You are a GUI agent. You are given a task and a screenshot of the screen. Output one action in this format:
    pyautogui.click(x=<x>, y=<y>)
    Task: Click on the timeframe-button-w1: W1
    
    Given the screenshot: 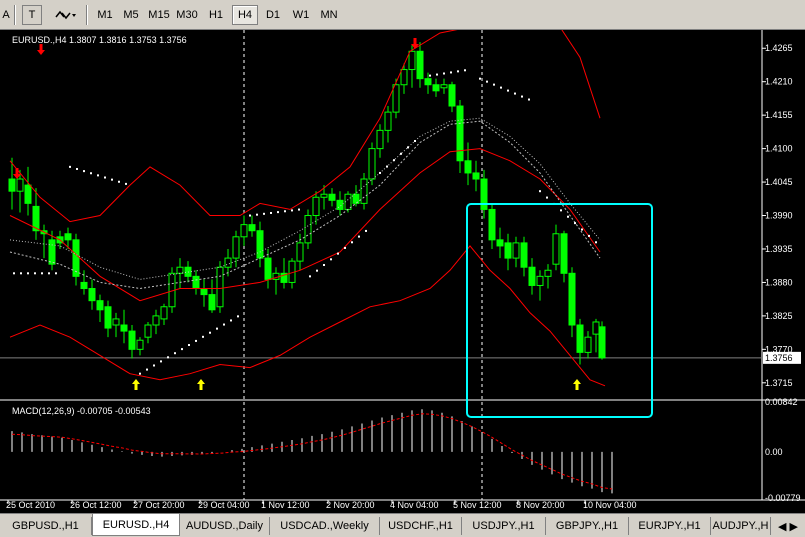 What is the action you would take?
    pyautogui.click(x=301, y=15)
    